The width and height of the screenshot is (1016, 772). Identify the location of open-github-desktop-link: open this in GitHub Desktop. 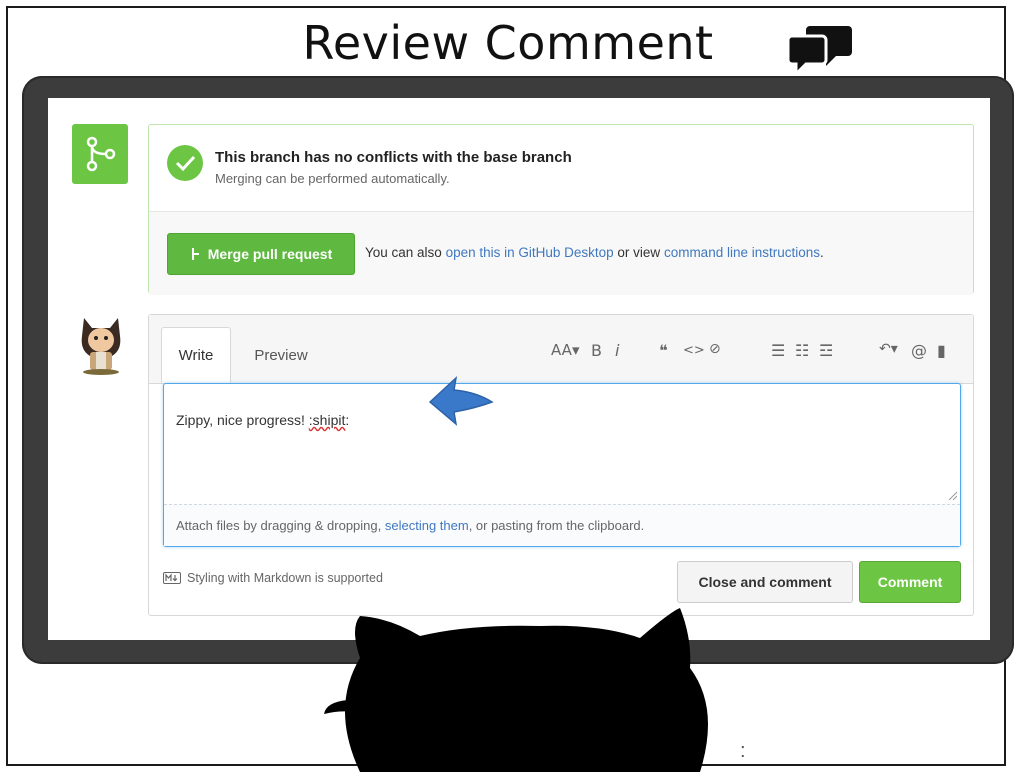
(530, 252).